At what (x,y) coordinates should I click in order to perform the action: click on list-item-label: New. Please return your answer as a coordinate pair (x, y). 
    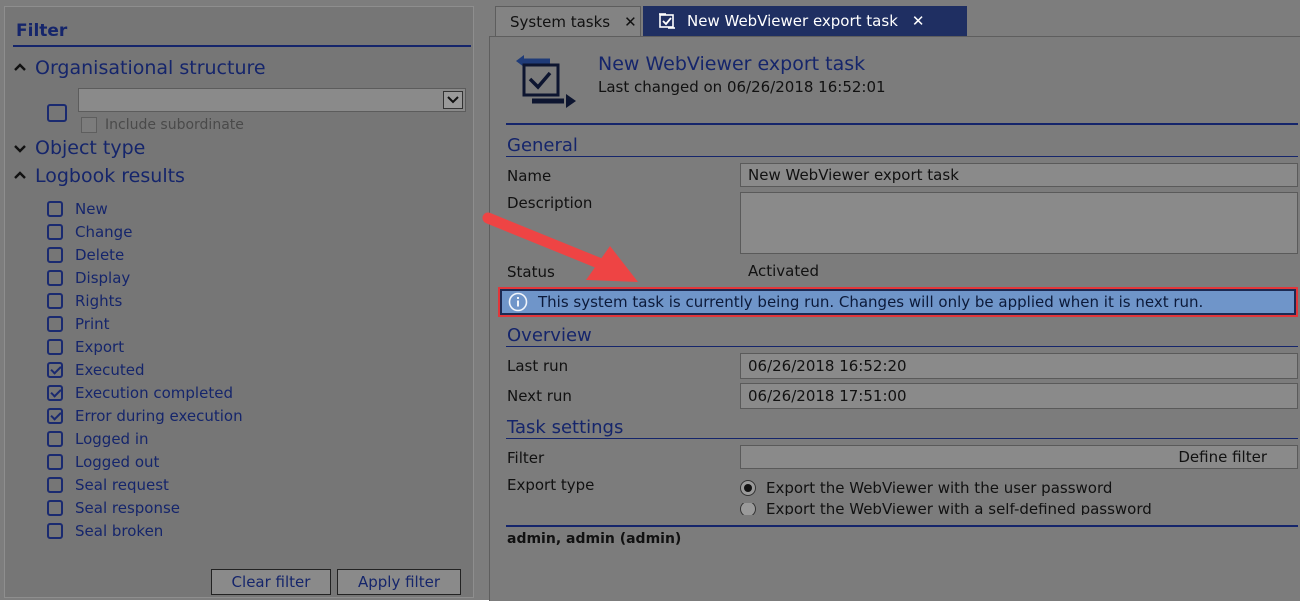
    Looking at the image, I should click on (91, 208).